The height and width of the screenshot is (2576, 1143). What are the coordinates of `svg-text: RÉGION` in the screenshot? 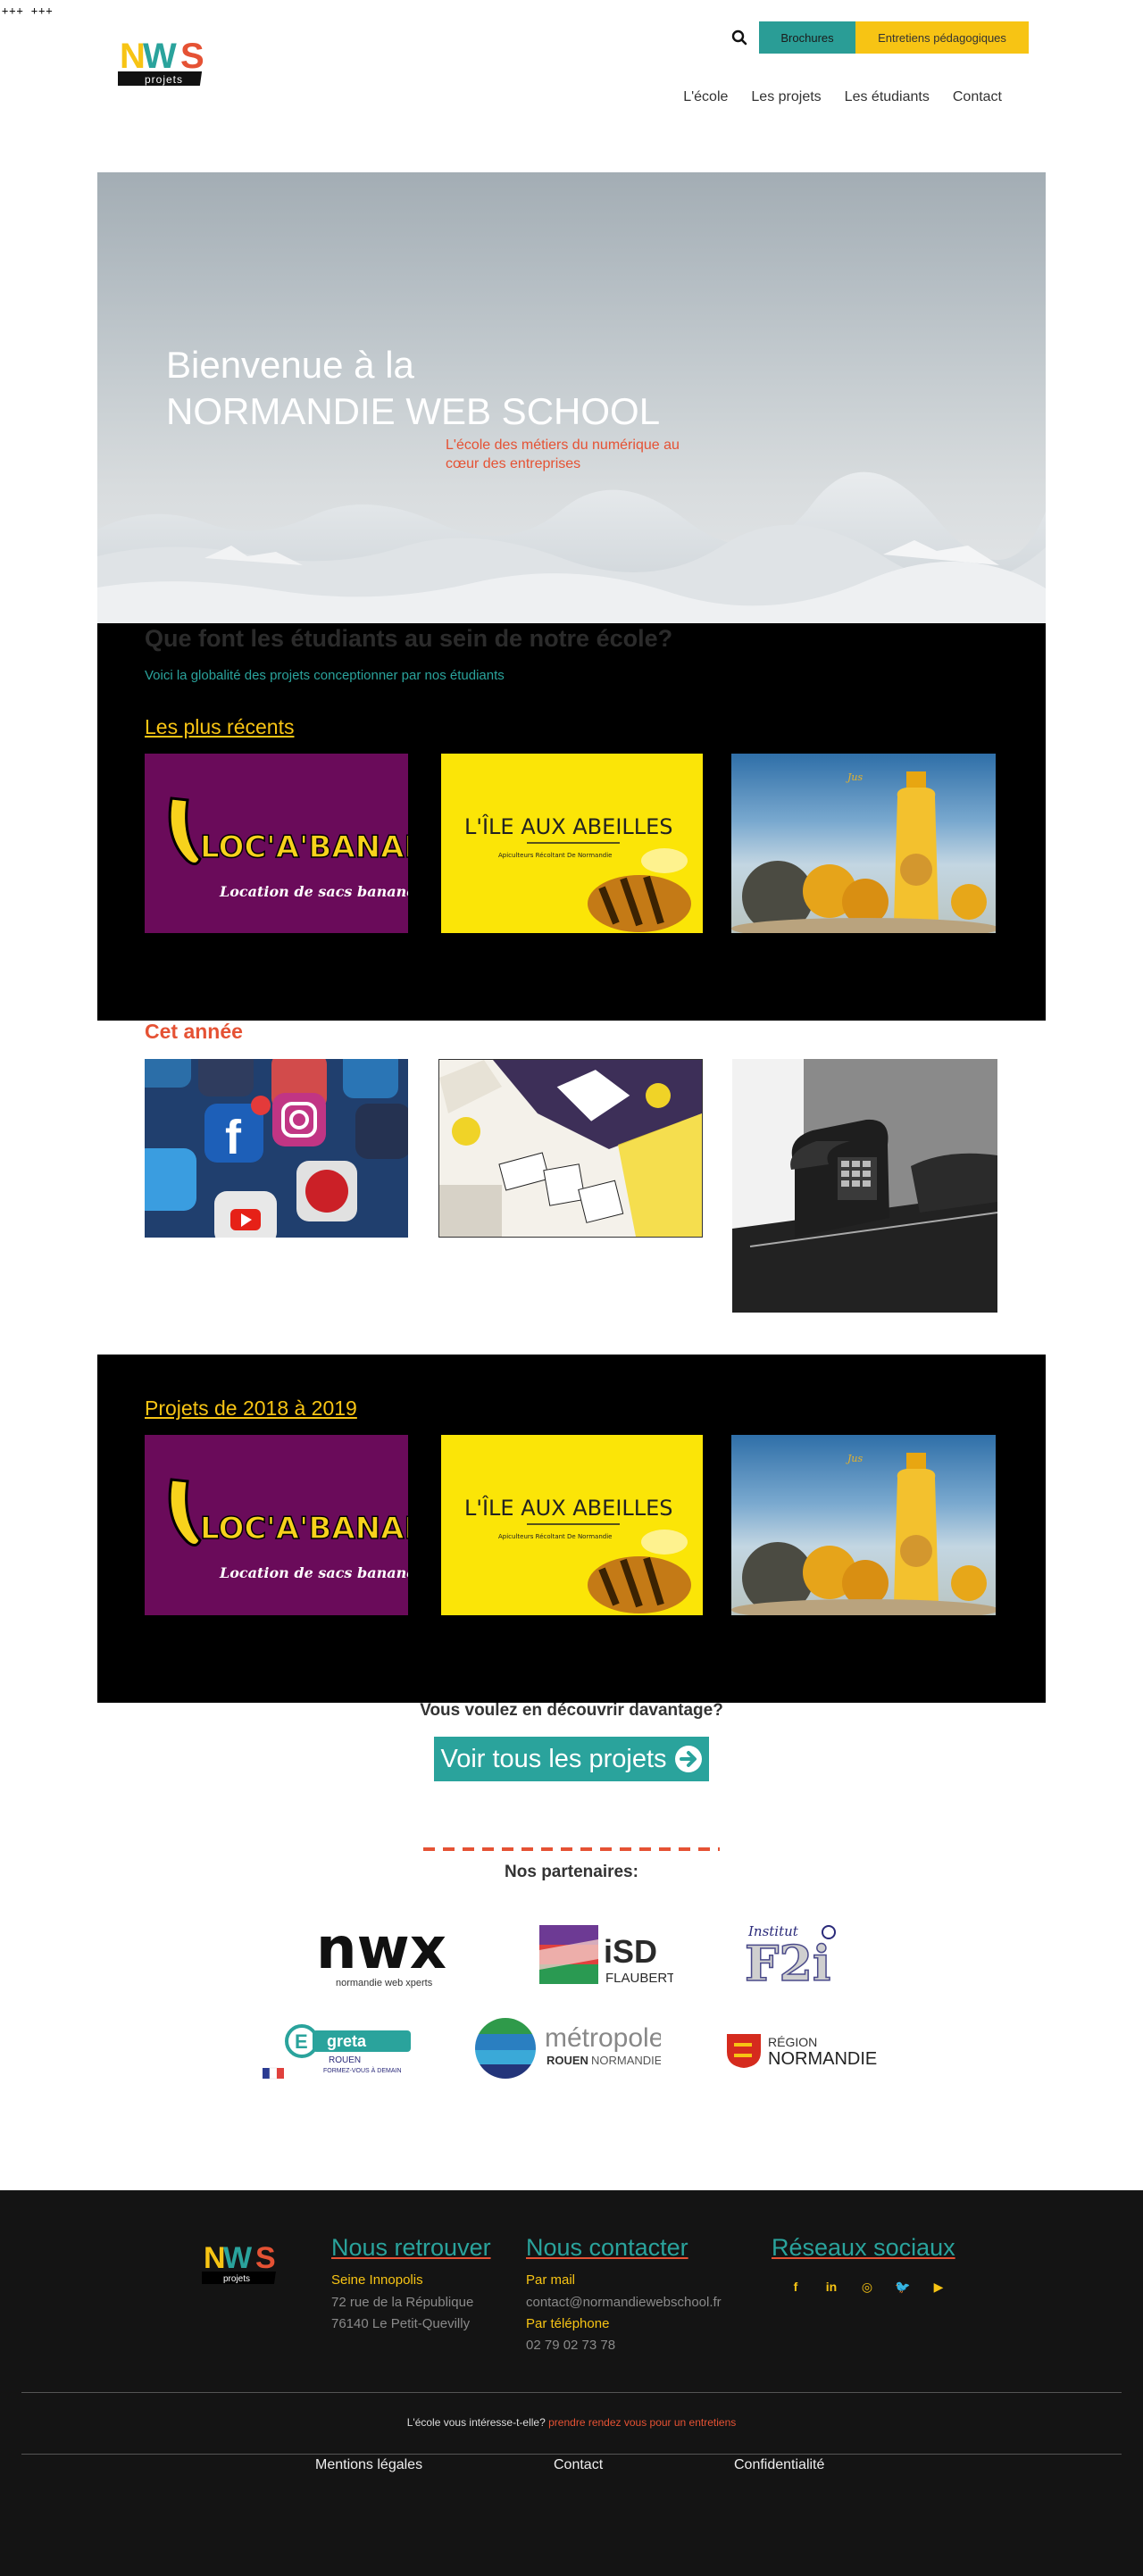 It's located at (792, 2042).